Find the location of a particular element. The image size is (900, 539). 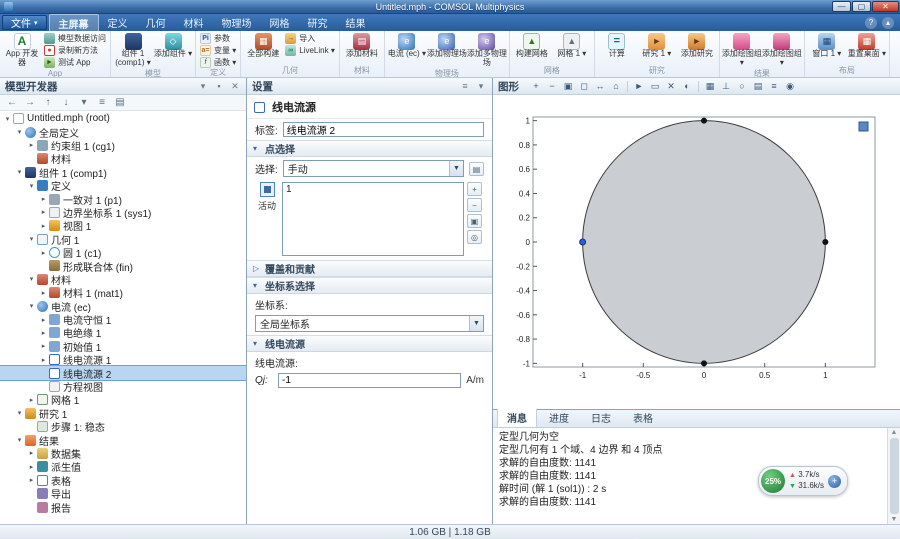

ribbon-button: 模型数据访问 is located at coordinates (75, 38).